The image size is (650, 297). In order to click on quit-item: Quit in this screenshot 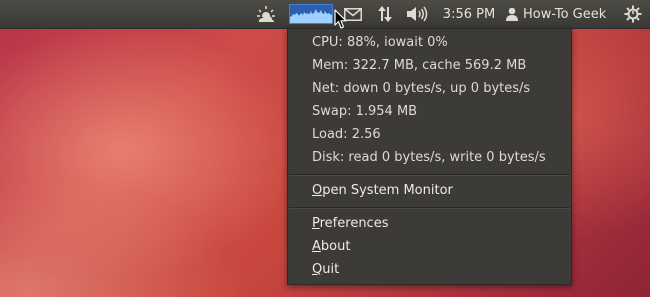, I will do `click(325, 269)`.